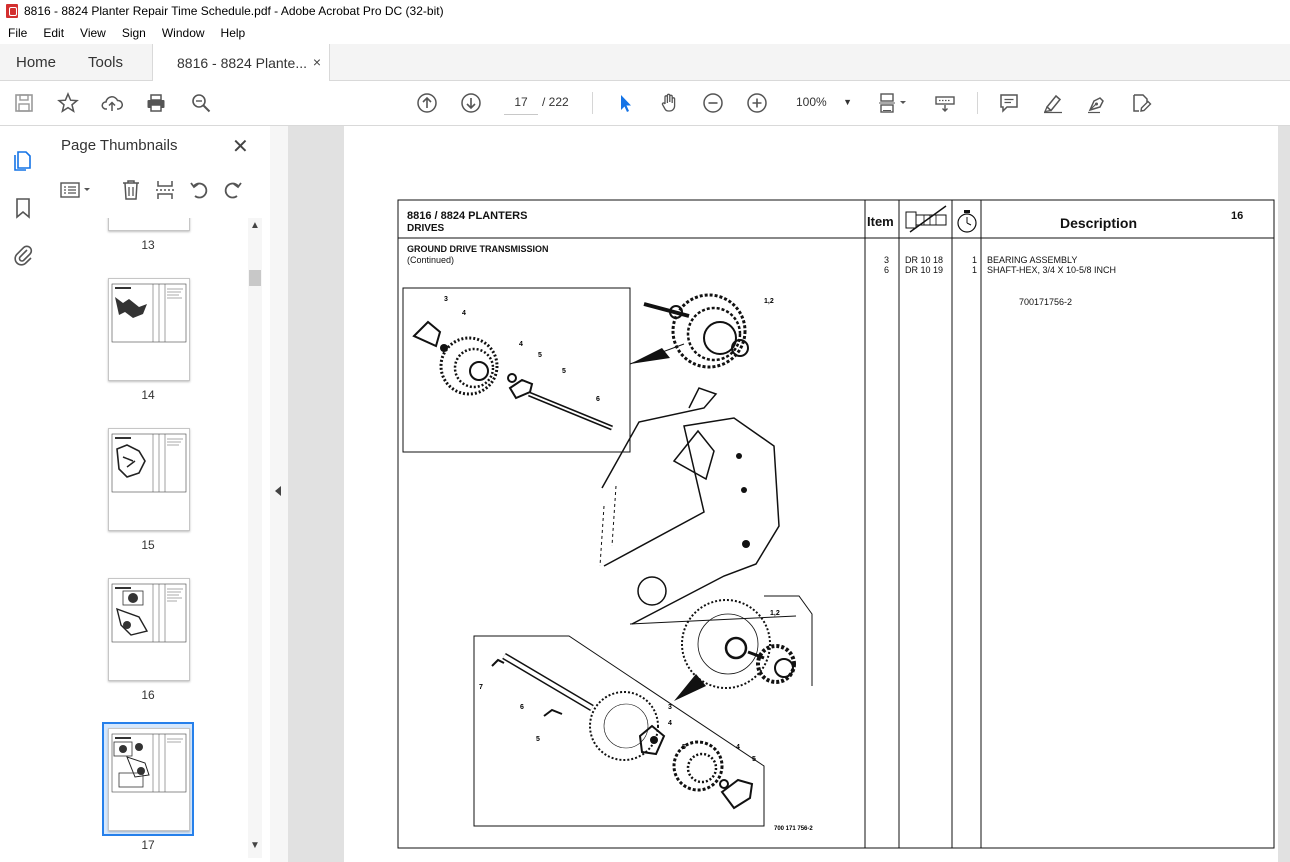 This screenshot has height=862, width=1290. What do you see at coordinates (669, 103) in the screenshot?
I see `hand-tool-button` at bounding box center [669, 103].